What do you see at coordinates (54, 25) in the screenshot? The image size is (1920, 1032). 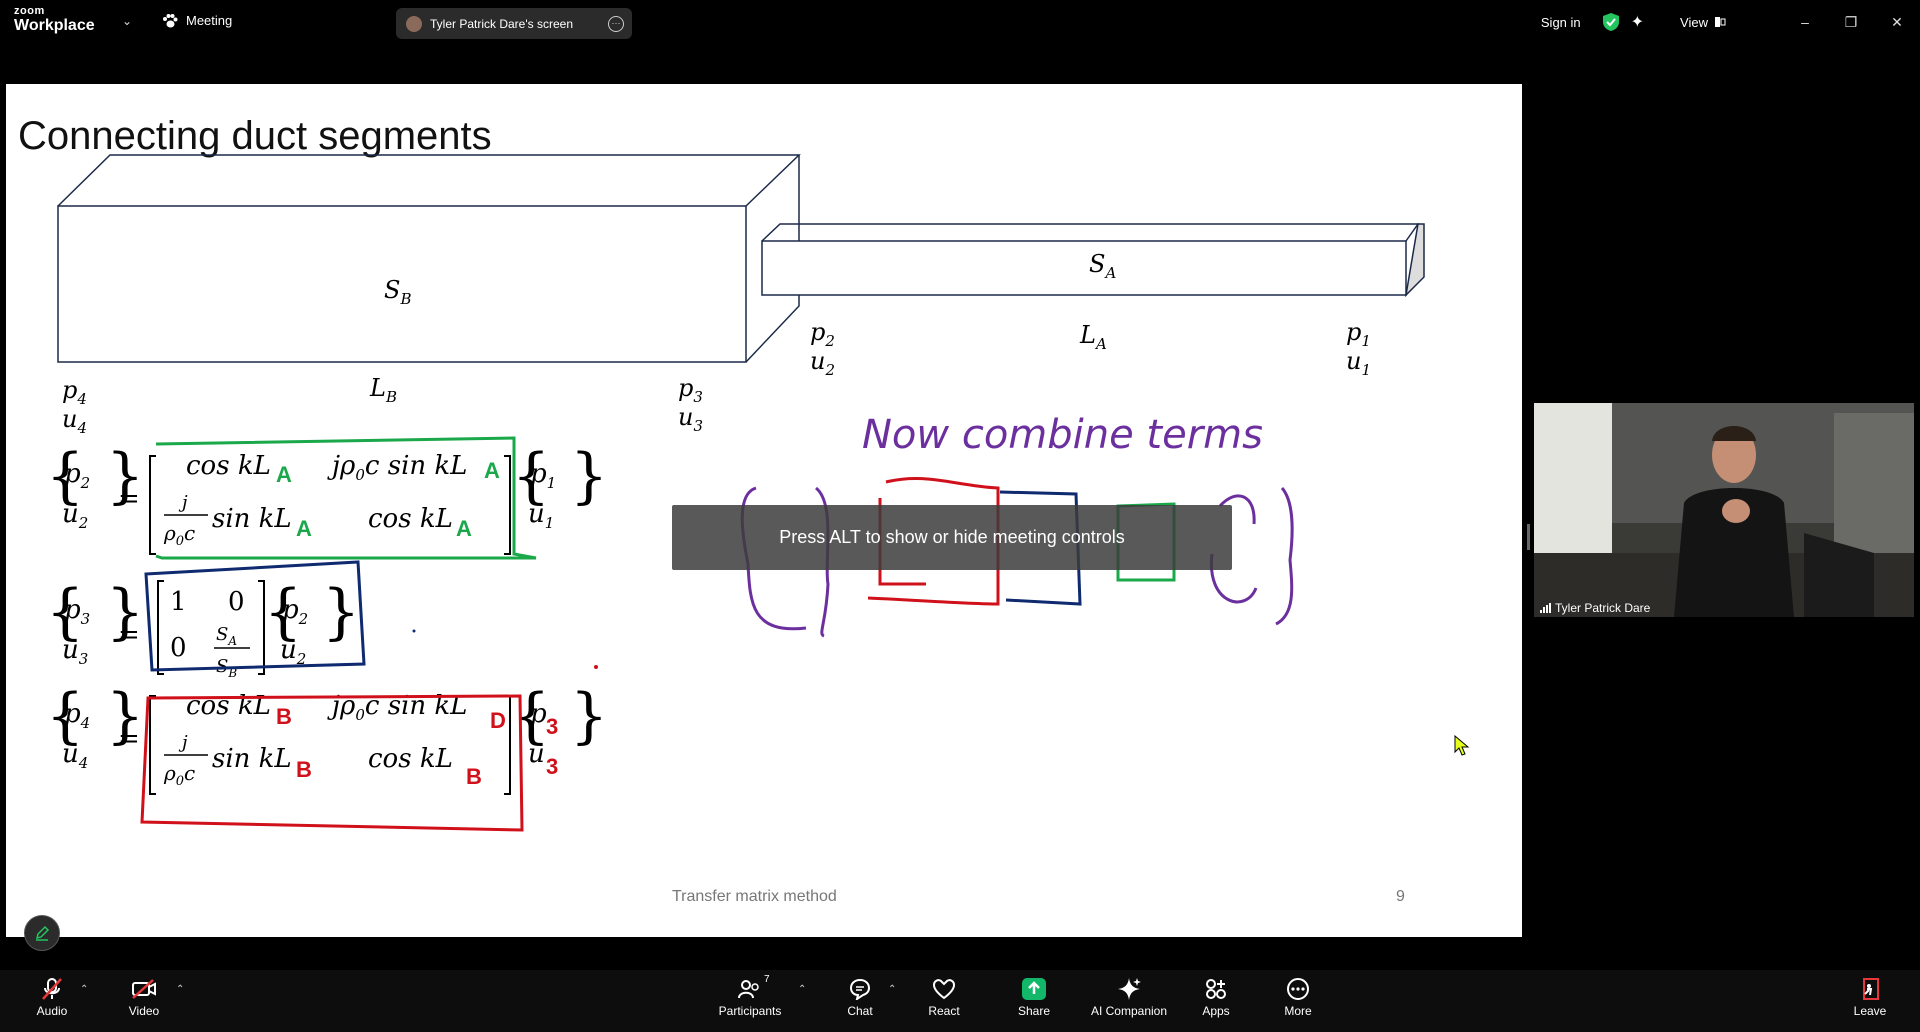 I see `logo-line-2: Workplace` at bounding box center [54, 25].